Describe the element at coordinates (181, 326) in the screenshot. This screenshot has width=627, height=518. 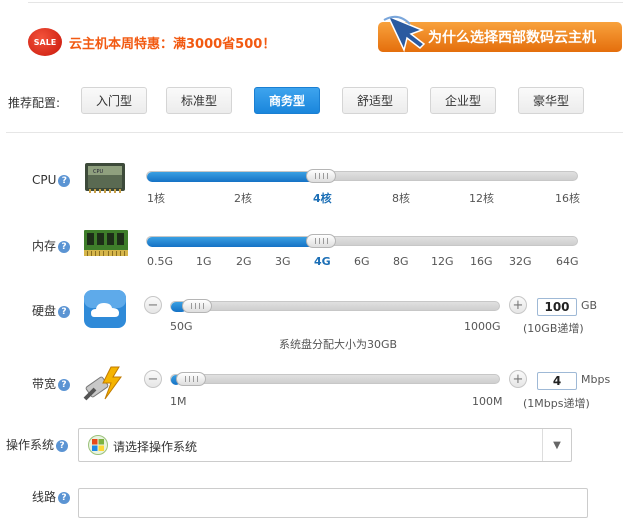
I see `disk-min-label: 50G` at that location.